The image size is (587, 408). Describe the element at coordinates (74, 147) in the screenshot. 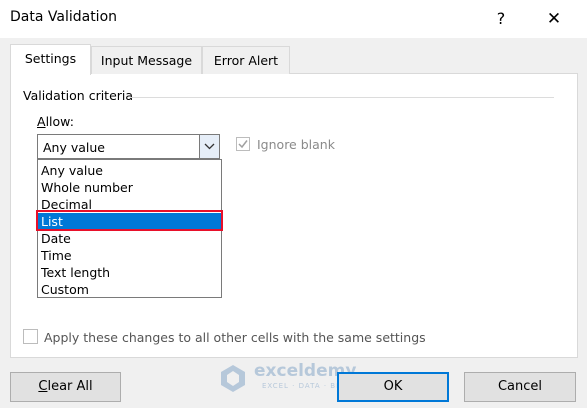

I see `allow-select-value: Any value` at that location.